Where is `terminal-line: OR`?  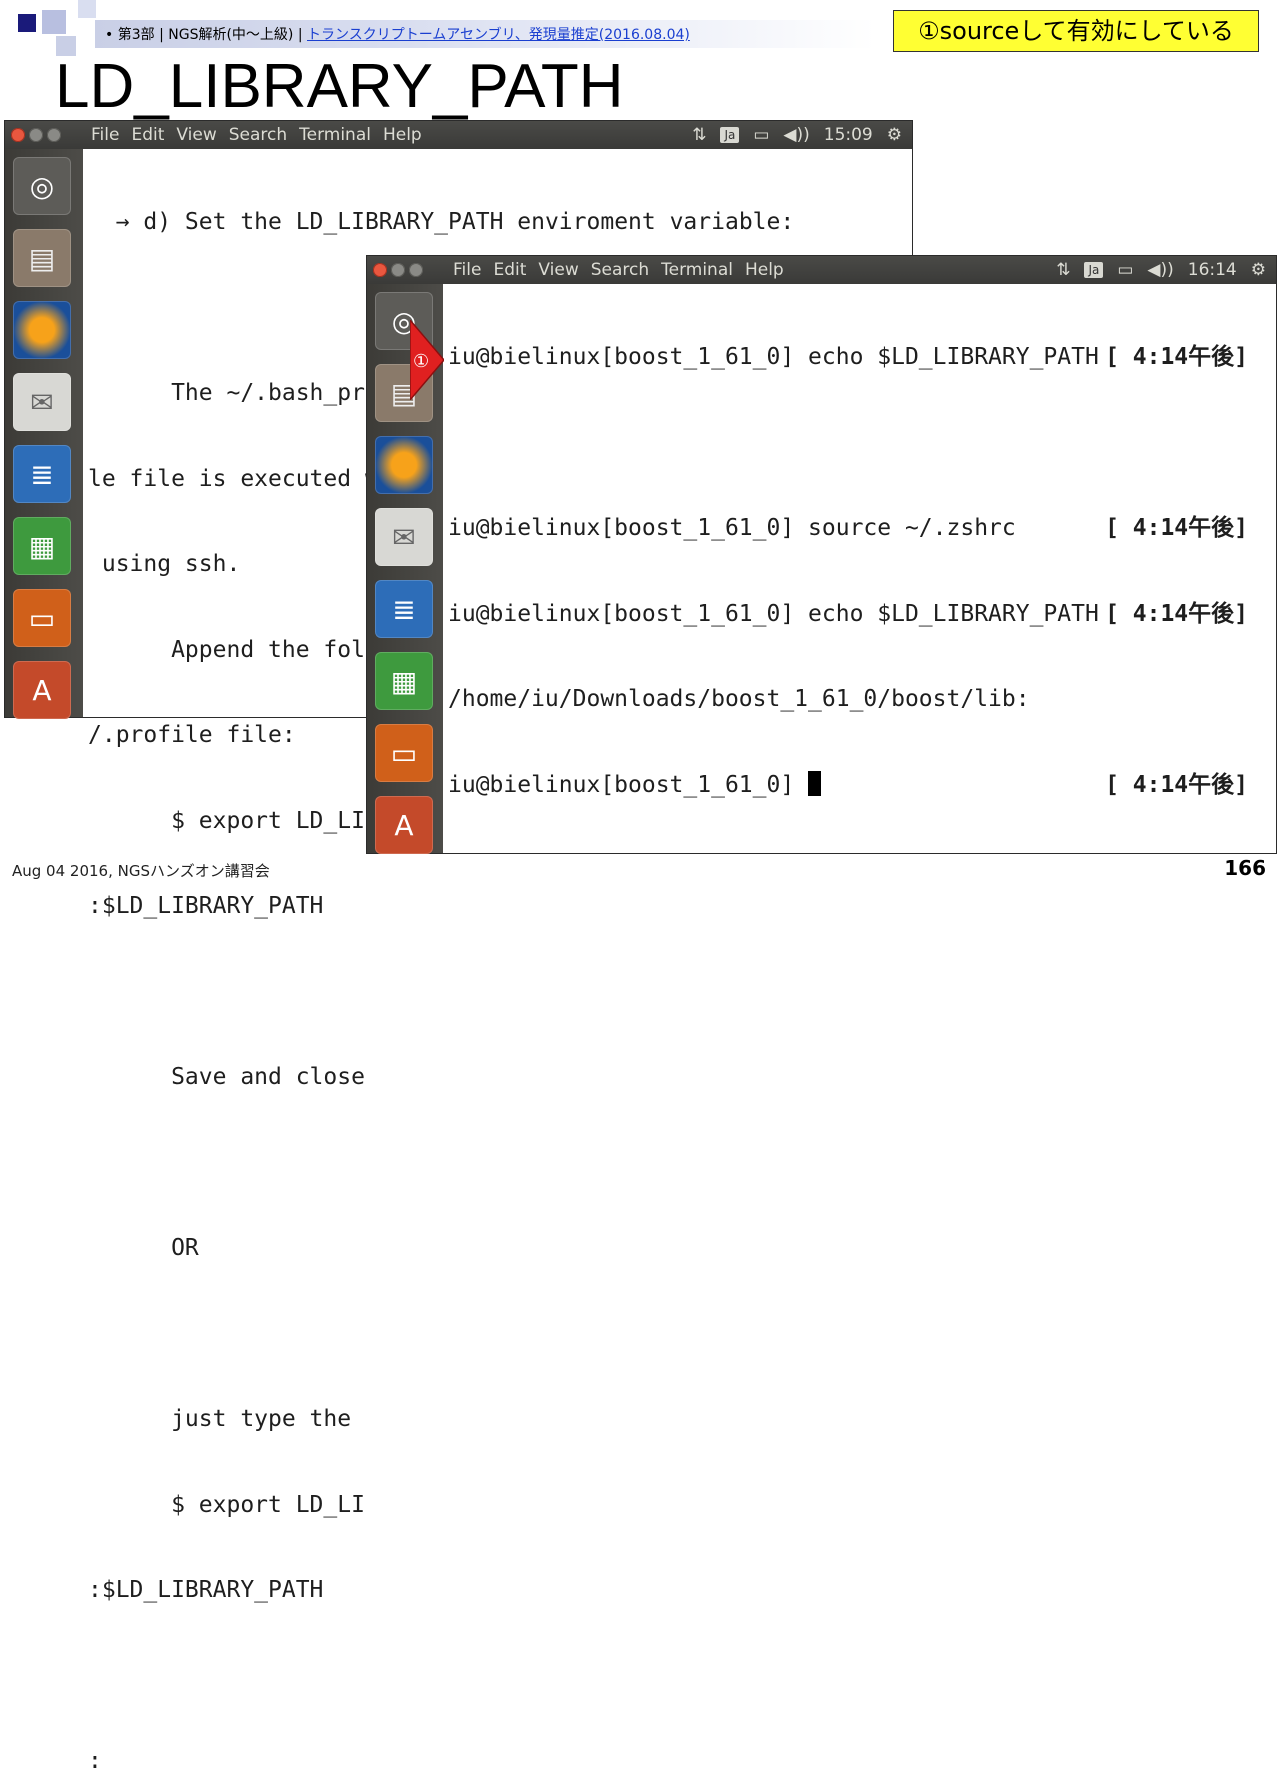
terminal-line: OR is located at coordinates (143, 1248).